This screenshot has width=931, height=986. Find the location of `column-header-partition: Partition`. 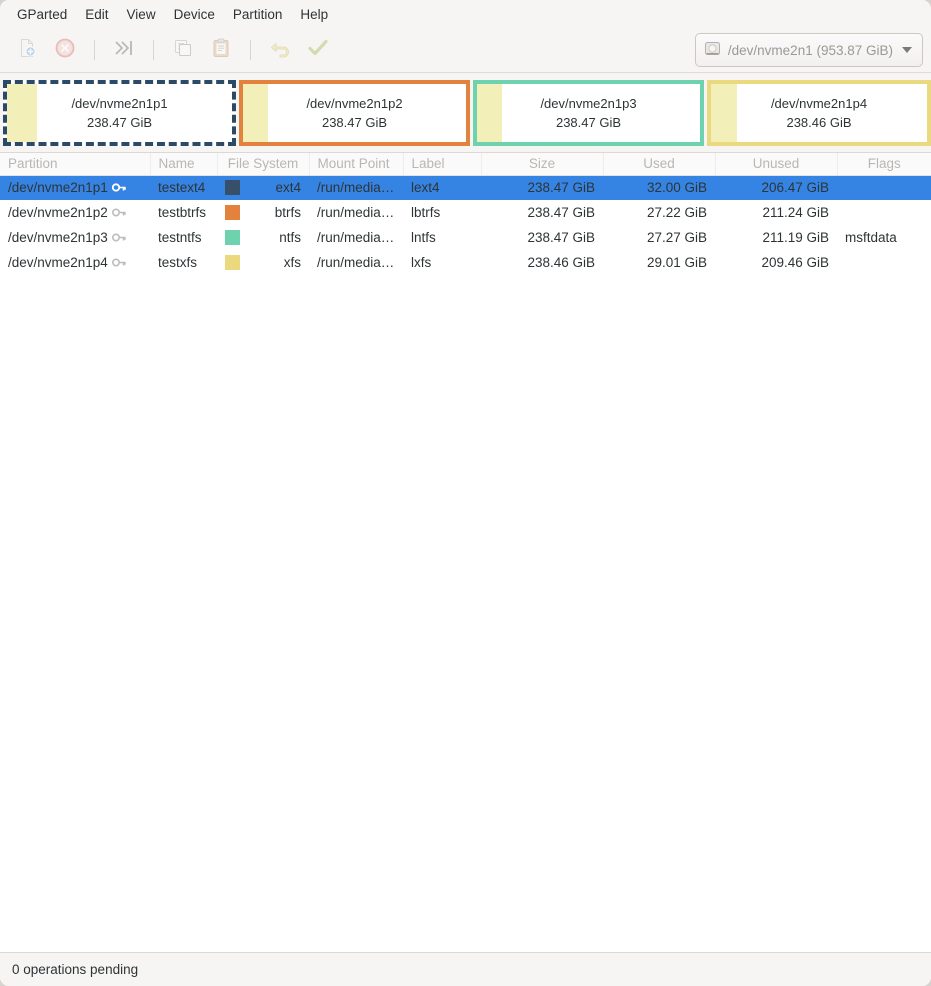

column-header-partition: Partition is located at coordinates (75, 164).